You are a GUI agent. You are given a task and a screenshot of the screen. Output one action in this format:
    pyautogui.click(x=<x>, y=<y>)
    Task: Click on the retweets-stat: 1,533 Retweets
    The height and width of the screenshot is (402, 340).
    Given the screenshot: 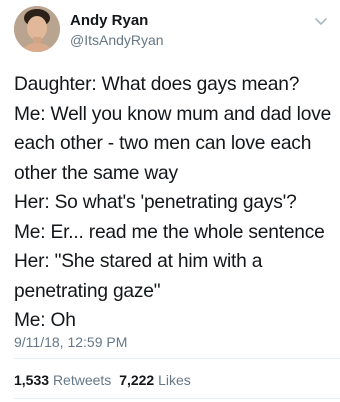 What is the action you would take?
    pyautogui.click(x=62, y=380)
    